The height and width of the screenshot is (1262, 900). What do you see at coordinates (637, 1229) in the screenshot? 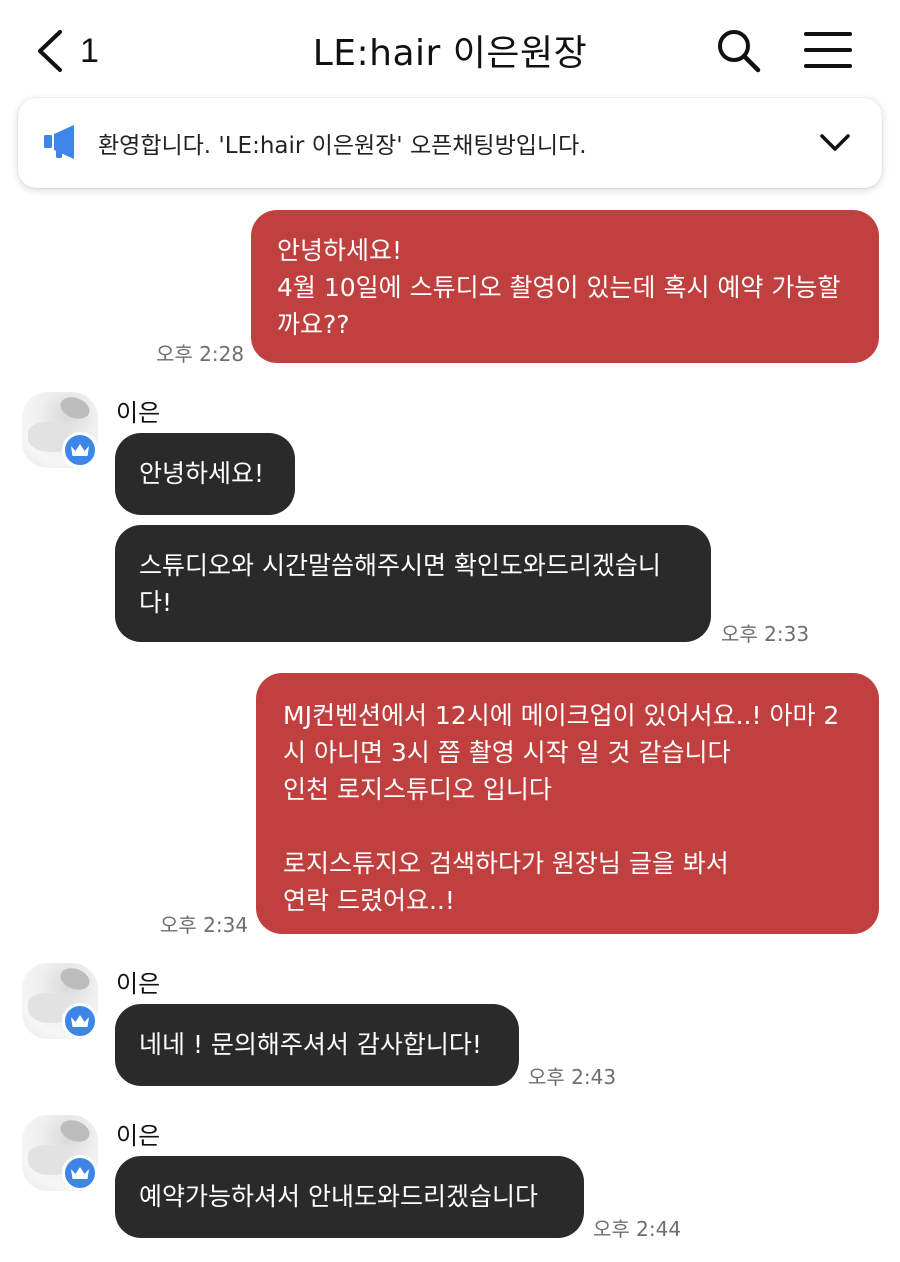
I see `message-time: 오후 2:44` at bounding box center [637, 1229].